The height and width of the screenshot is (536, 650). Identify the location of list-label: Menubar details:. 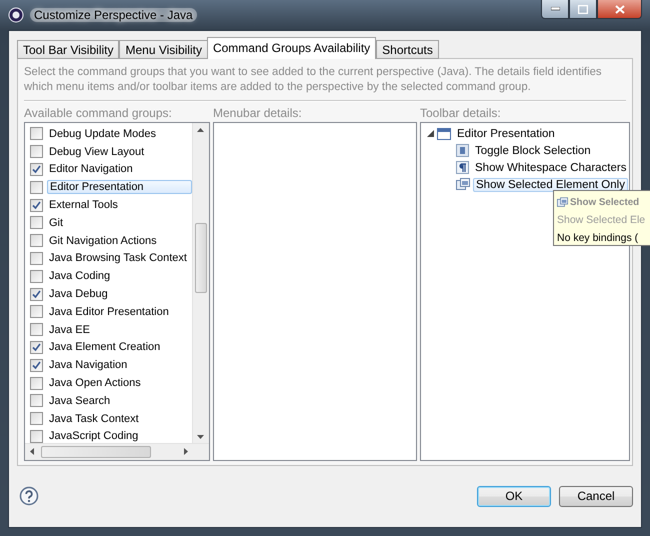
(258, 114).